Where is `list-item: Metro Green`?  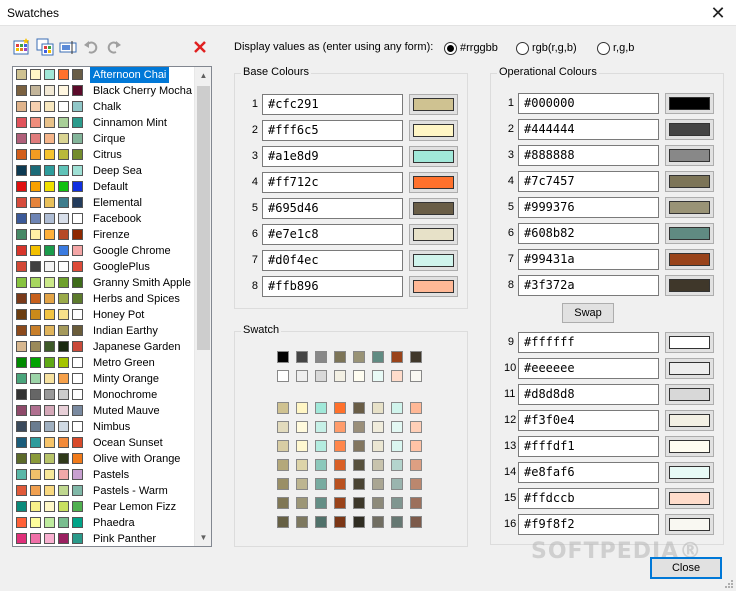 list-item: Metro Green is located at coordinates (103, 363).